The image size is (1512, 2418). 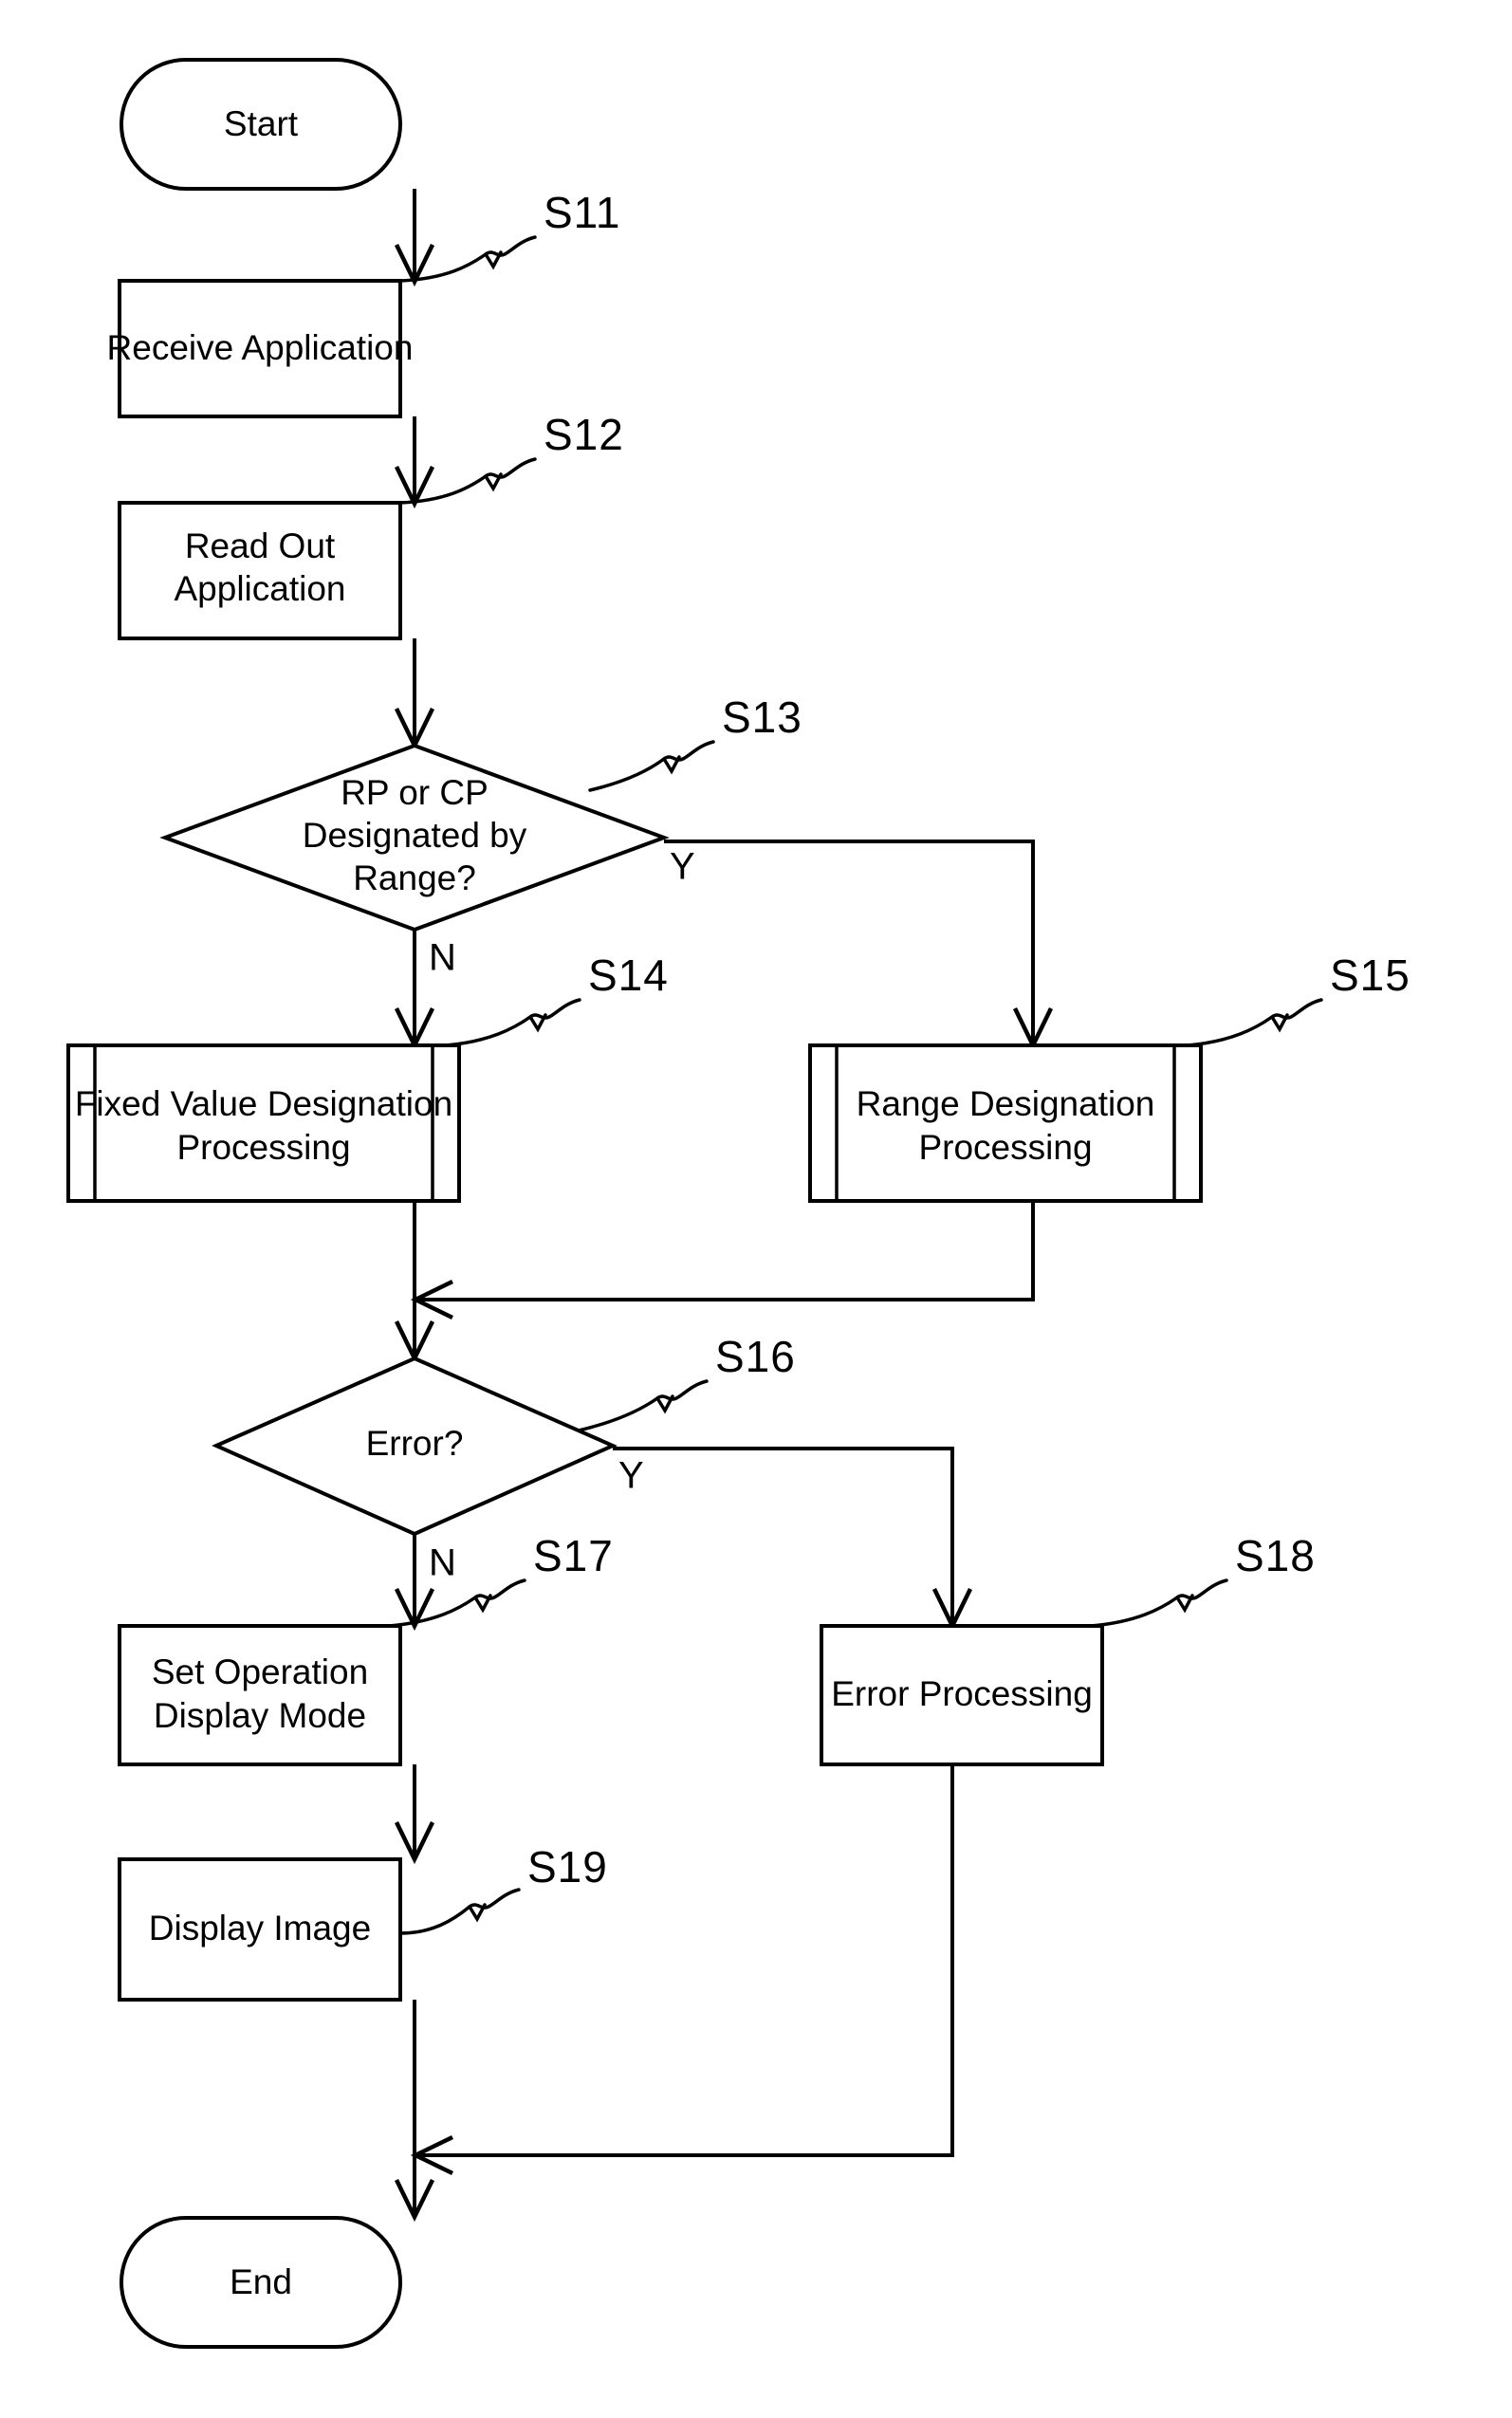 I want to click on node-decision-error: Error?, so click(x=415, y=1446).